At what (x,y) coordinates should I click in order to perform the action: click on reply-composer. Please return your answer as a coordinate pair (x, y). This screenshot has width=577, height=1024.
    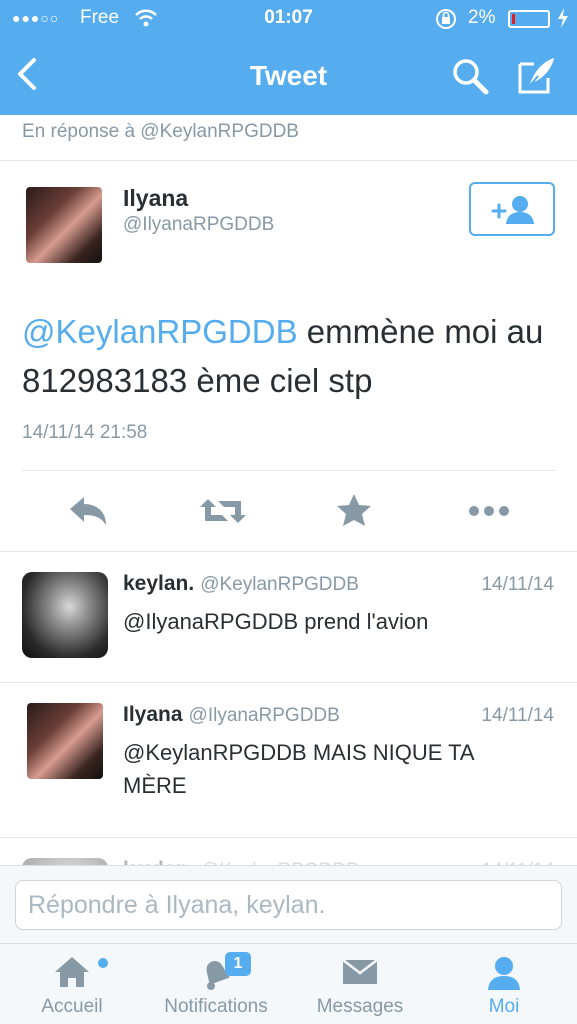
    Looking at the image, I should click on (288, 904).